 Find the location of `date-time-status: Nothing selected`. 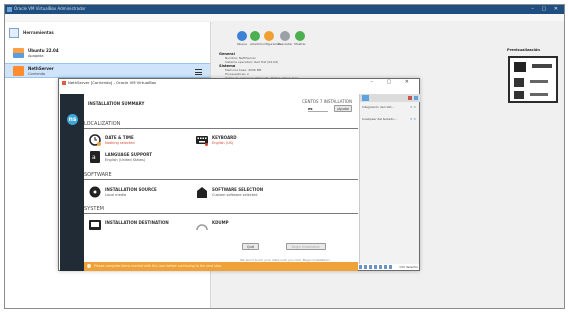

date-time-status: Nothing selected is located at coordinates (120, 143).